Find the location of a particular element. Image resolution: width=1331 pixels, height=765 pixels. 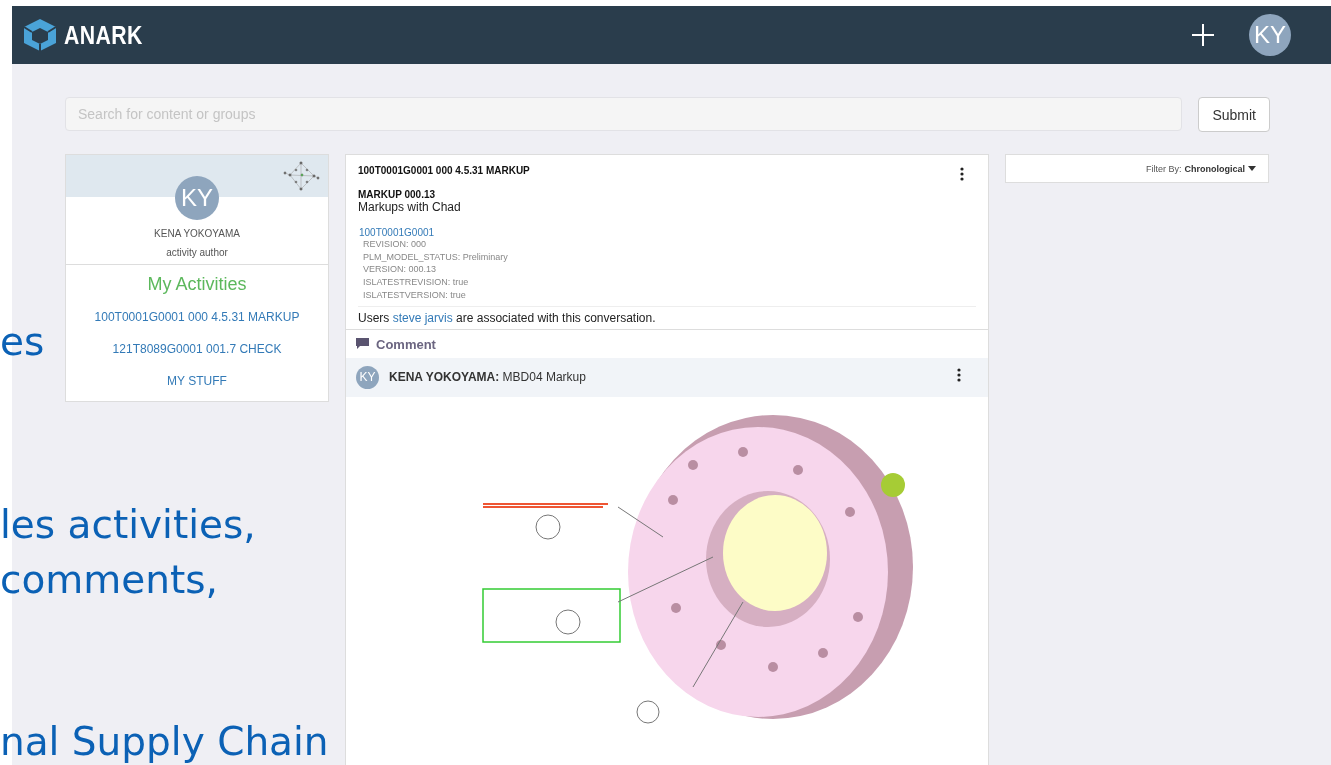

property-text: REVISION: 000 is located at coordinates (395, 244).